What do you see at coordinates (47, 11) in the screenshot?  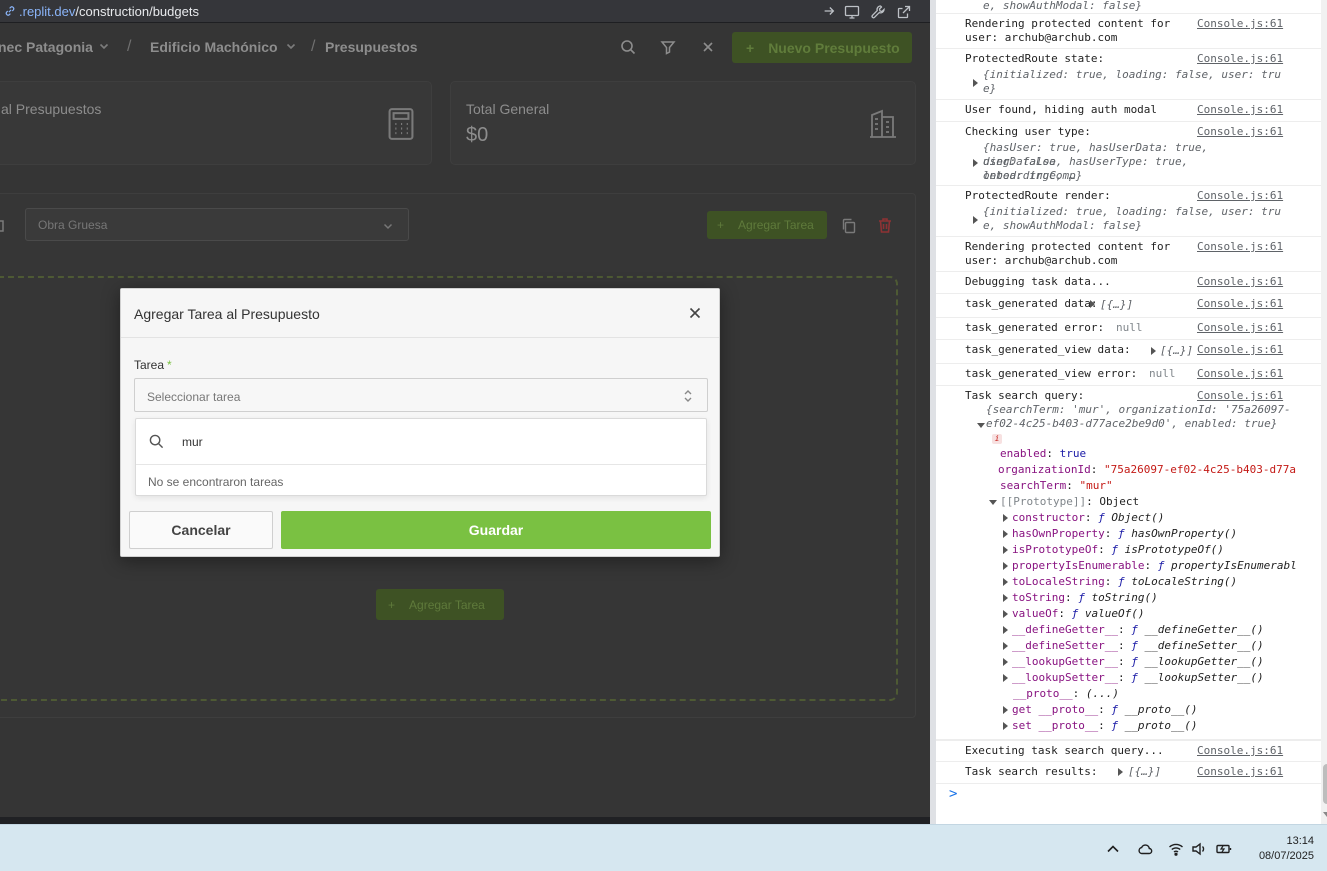 I see `url-host: .replit.dev` at bounding box center [47, 11].